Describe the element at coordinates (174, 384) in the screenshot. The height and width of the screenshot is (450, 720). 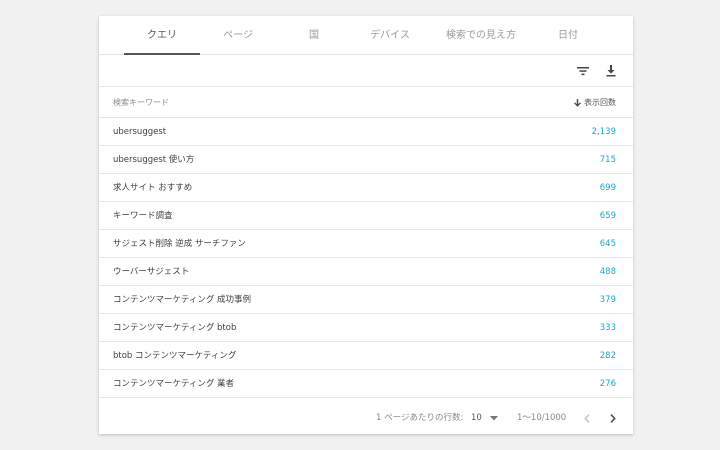
I see `query-cell: コンテンツマーケティング 業者` at that location.